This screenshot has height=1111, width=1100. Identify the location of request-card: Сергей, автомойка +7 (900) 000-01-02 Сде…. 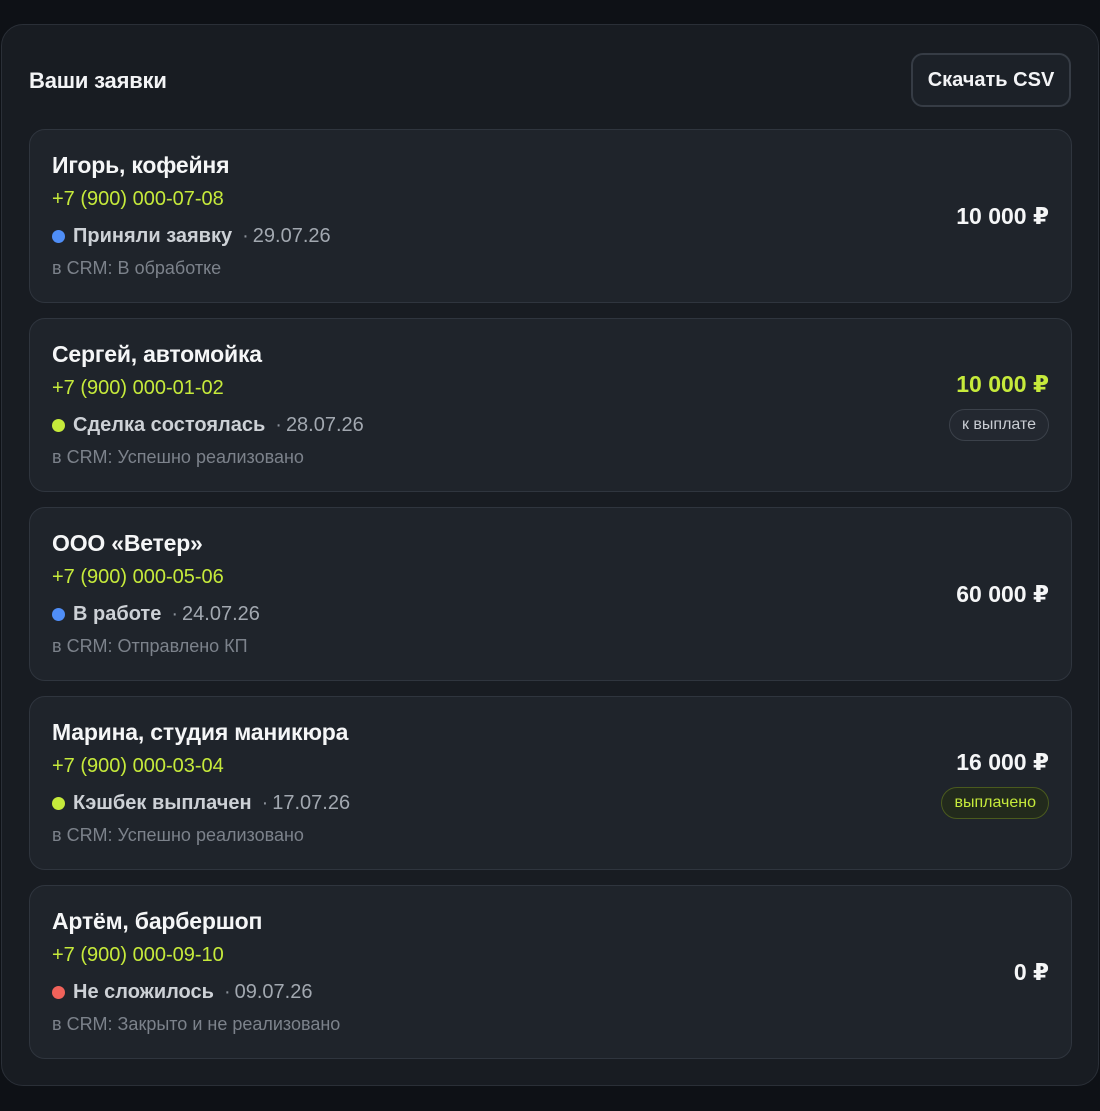
(550, 405).